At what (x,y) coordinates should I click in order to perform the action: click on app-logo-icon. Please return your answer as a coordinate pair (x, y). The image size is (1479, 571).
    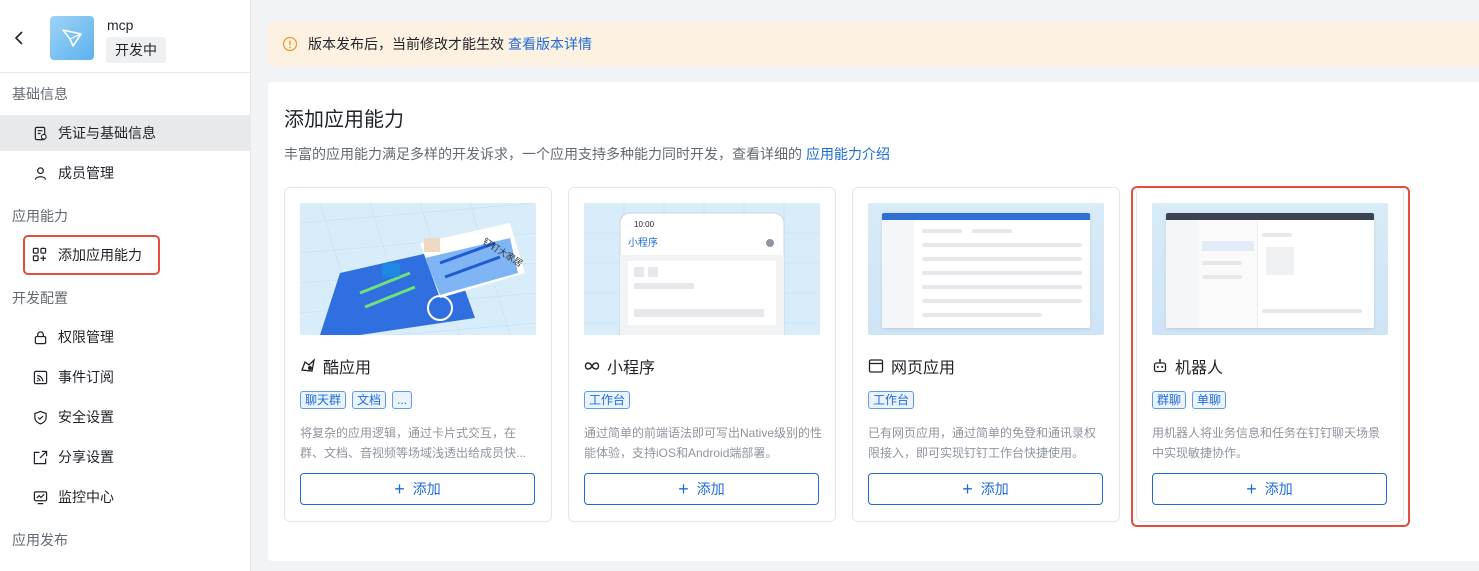
    Looking at the image, I should click on (72, 38).